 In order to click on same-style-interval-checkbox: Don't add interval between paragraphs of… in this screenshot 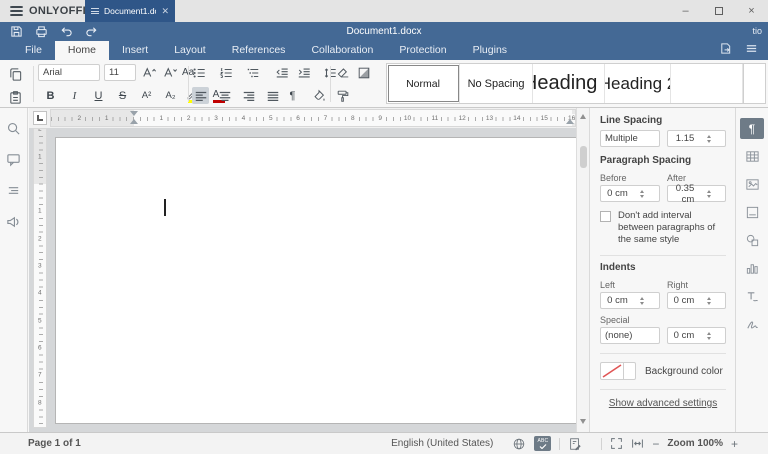, I will do `click(663, 228)`.